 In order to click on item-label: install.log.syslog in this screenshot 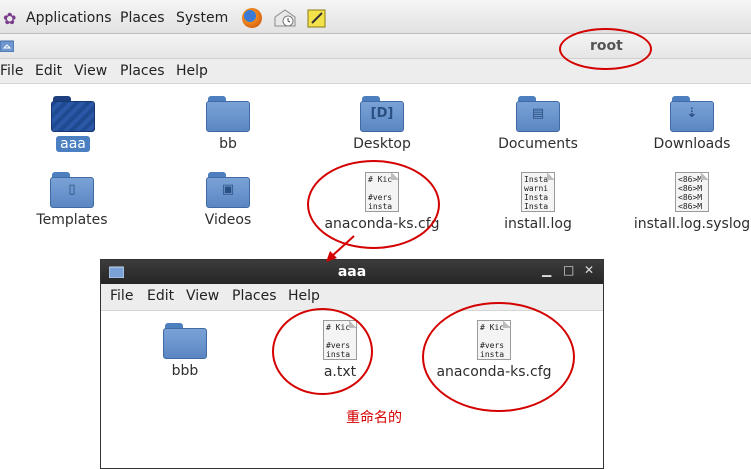, I will do `click(692, 224)`.